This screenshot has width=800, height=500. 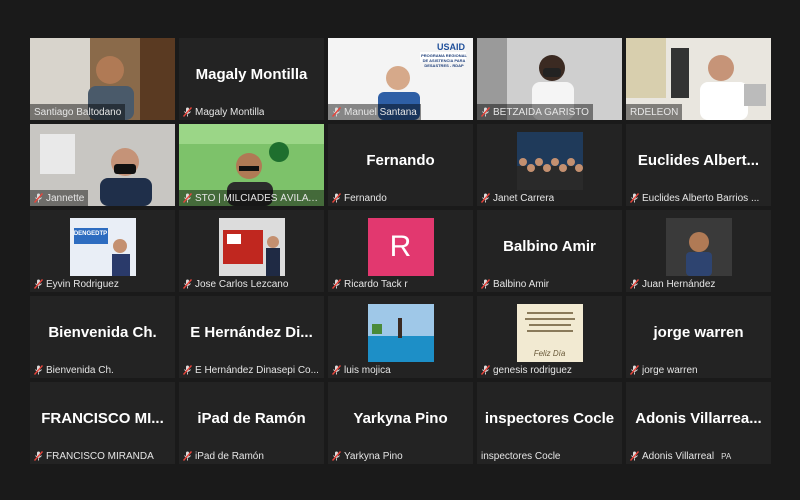 I want to click on participant-name: genesis rodriguez, so click(x=532, y=370).